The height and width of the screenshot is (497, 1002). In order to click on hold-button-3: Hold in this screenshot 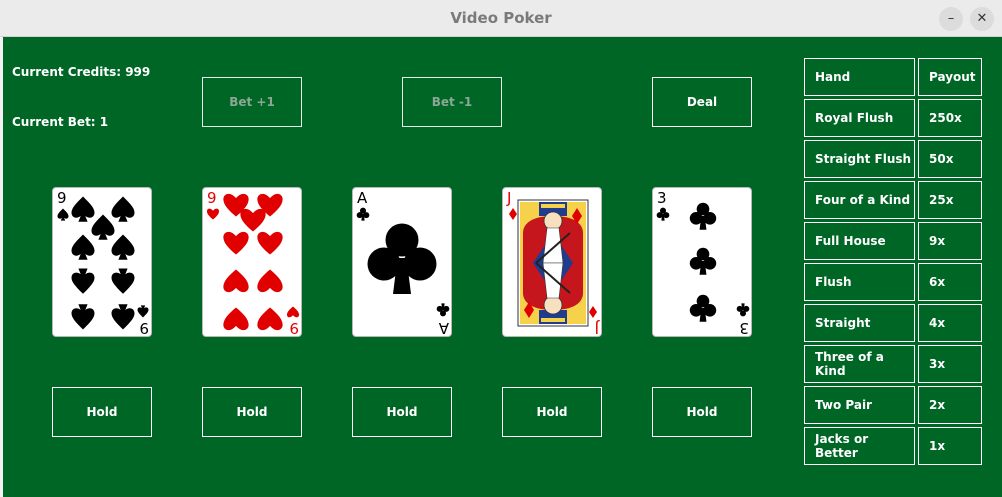, I will do `click(402, 412)`.